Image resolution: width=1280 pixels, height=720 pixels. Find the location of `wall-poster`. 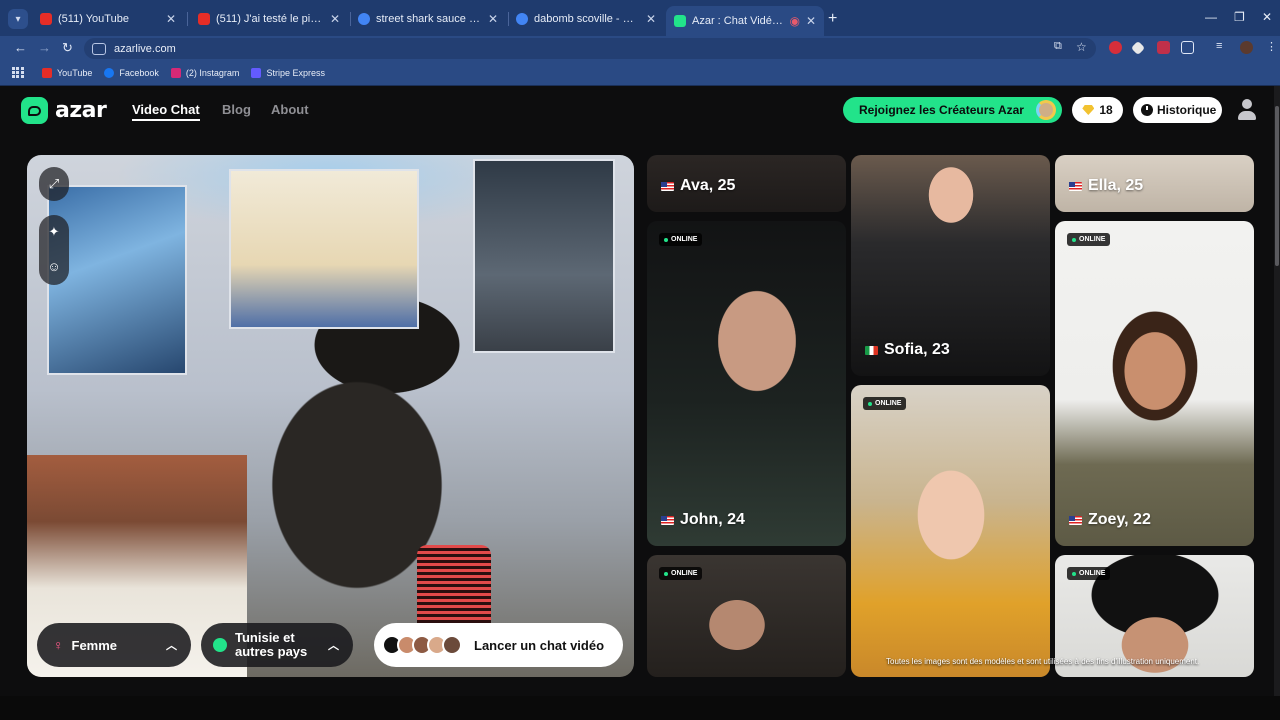

wall-poster is located at coordinates (324, 249).